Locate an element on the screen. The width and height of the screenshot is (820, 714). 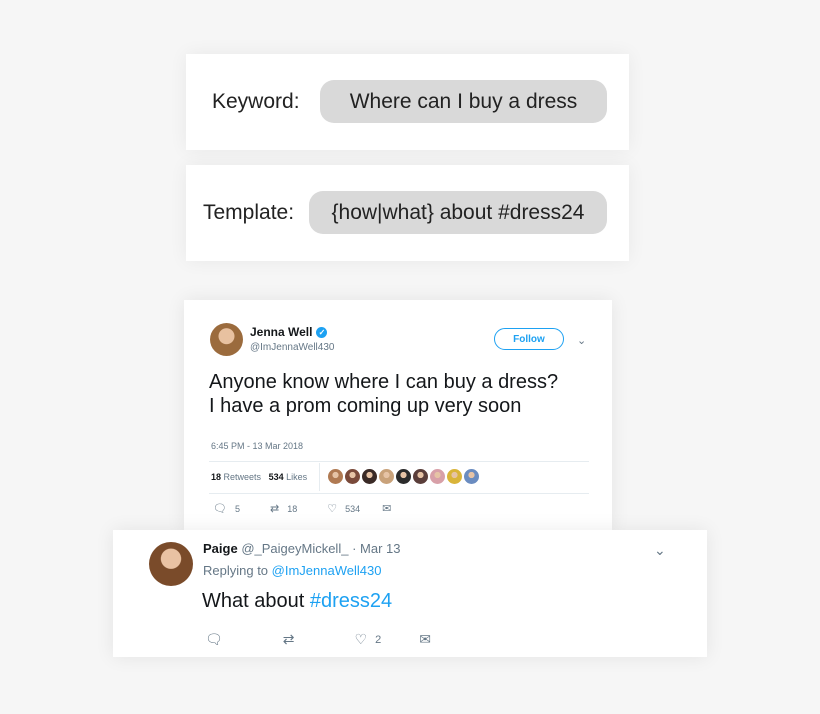
likes-count: 534 is located at coordinates (276, 477).